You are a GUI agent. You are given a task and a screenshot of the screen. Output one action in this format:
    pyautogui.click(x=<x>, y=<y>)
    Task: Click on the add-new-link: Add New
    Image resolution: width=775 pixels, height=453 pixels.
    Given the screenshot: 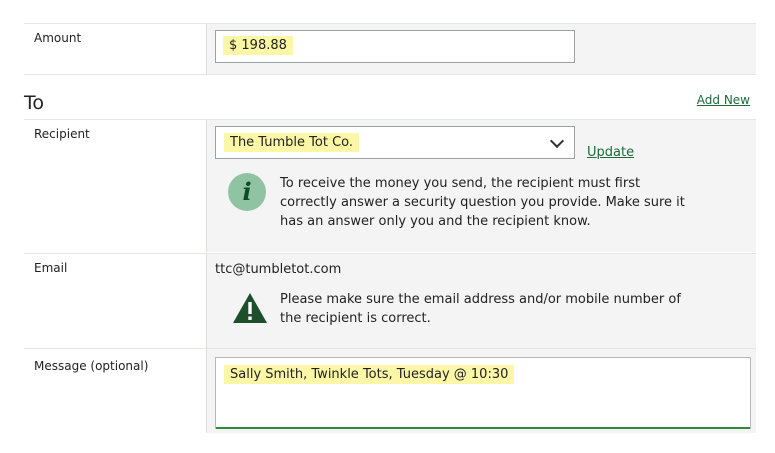 What is the action you would take?
    pyautogui.click(x=723, y=100)
    